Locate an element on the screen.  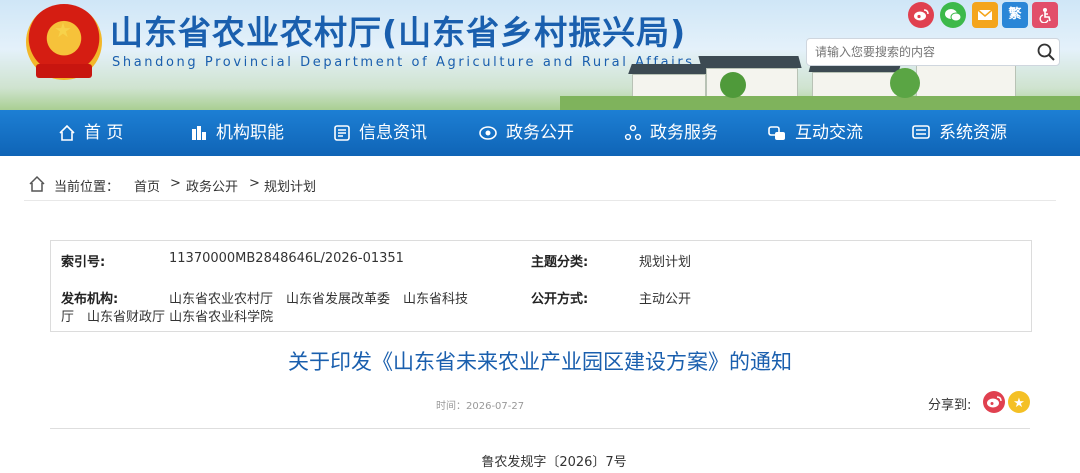
nav-item-service: 政务服务 is located at coordinates (671, 133).